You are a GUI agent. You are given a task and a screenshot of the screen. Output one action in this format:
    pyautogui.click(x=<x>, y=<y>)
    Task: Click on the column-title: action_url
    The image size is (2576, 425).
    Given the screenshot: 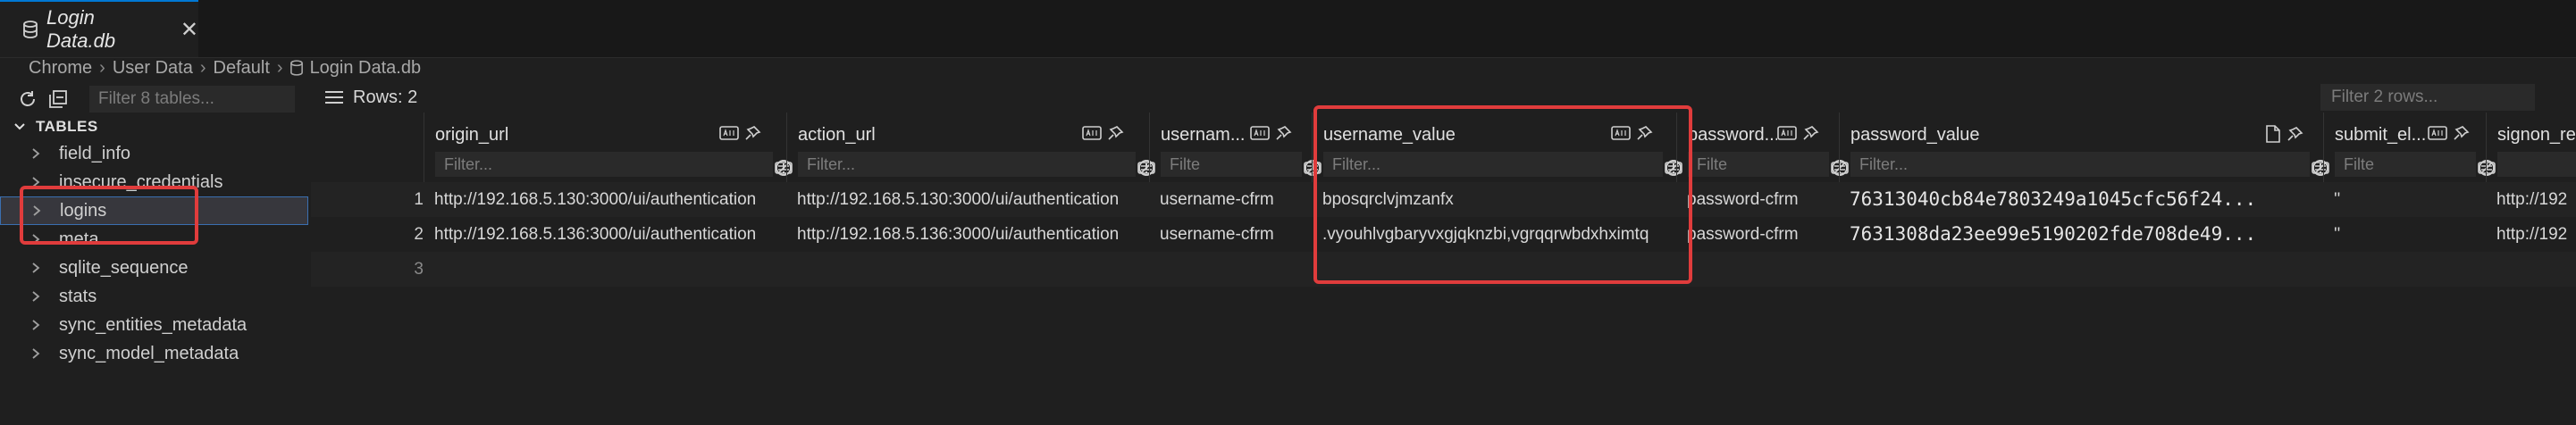 What is the action you would take?
    pyautogui.click(x=837, y=135)
    